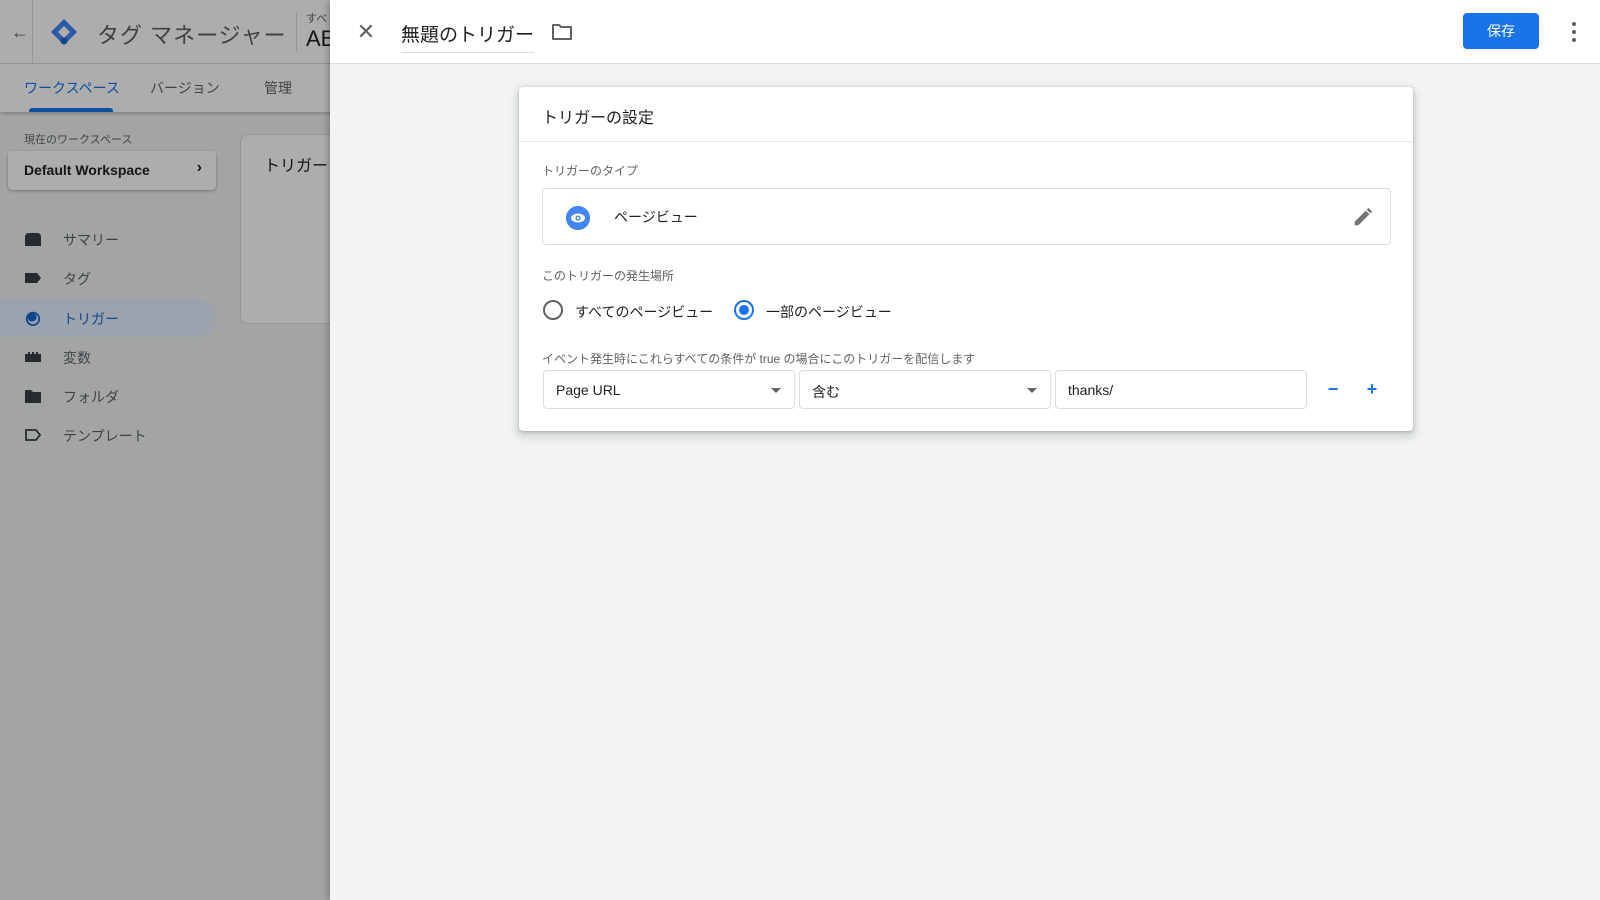 Image resolution: width=1600 pixels, height=900 pixels. I want to click on condition-value-input, so click(1181, 389).